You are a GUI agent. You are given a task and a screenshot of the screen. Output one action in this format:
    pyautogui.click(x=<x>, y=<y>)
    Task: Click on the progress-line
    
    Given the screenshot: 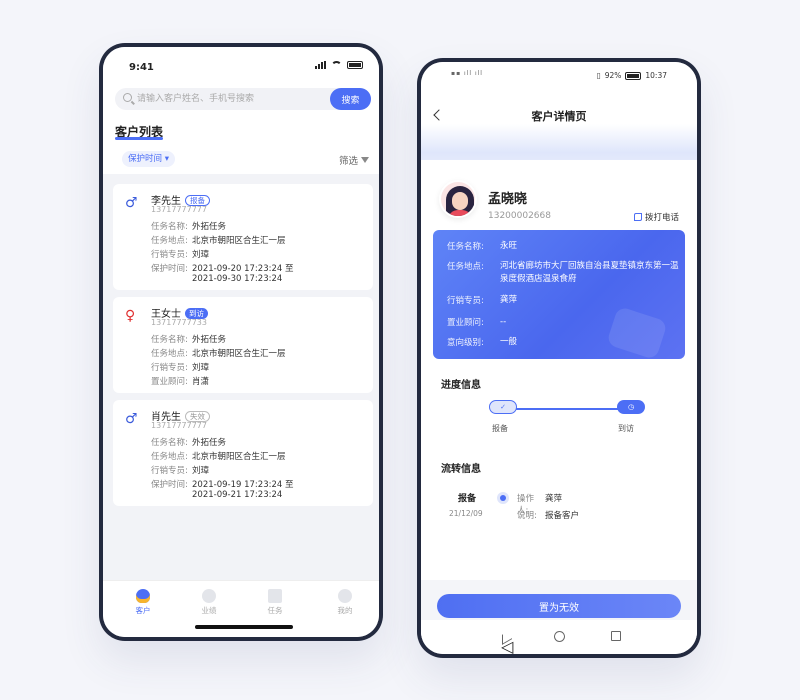 What is the action you would take?
    pyautogui.click(x=569, y=409)
    